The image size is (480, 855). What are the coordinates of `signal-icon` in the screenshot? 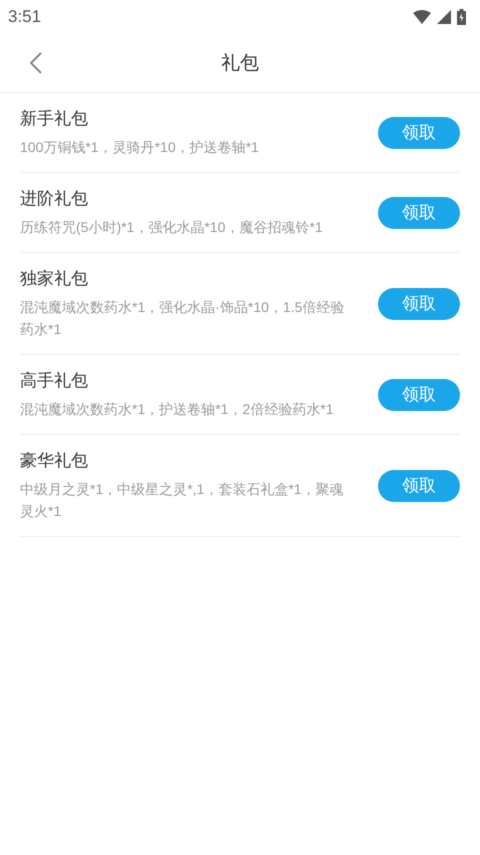 It's located at (444, 17).